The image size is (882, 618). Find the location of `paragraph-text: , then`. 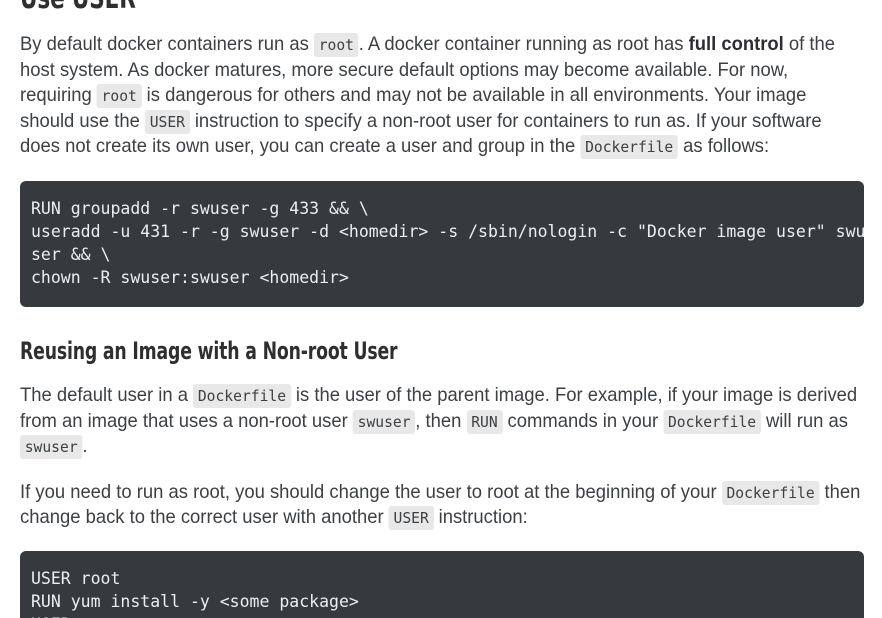

paragraph-text: , then is located at coordinates (441, 420).